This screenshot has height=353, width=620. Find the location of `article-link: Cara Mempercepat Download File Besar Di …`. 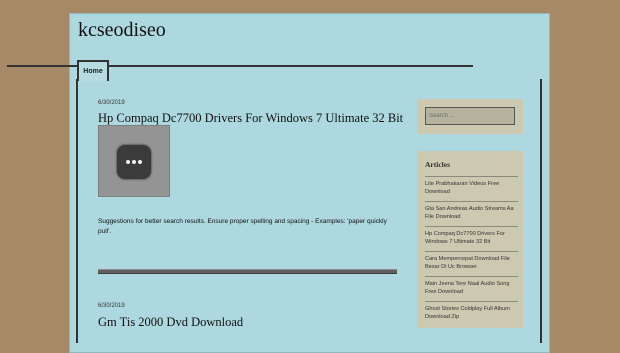

article-link: Cara Mempercepat Download File Besar Di … is located at coordinates (471, 263).